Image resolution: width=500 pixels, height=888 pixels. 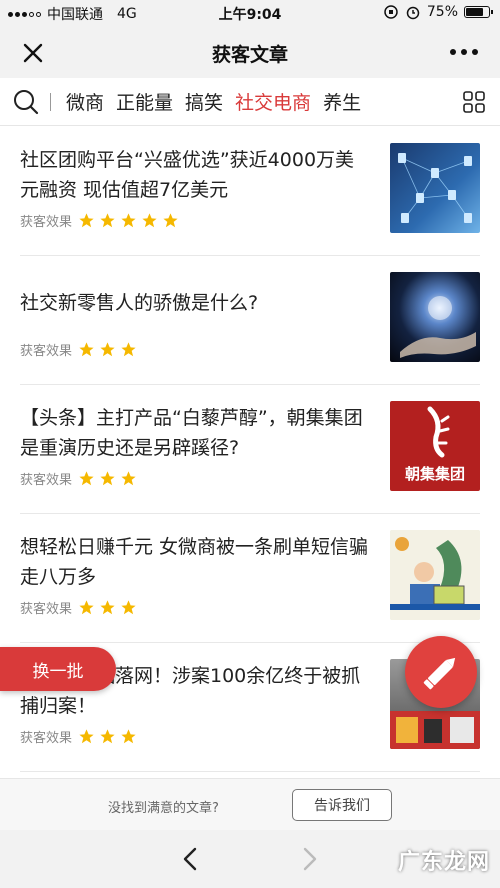 What do you see at coordinates (443, 862) in the screenshot?
I see `watermark-text: 广东龙网` at bounding box center [443, 862].